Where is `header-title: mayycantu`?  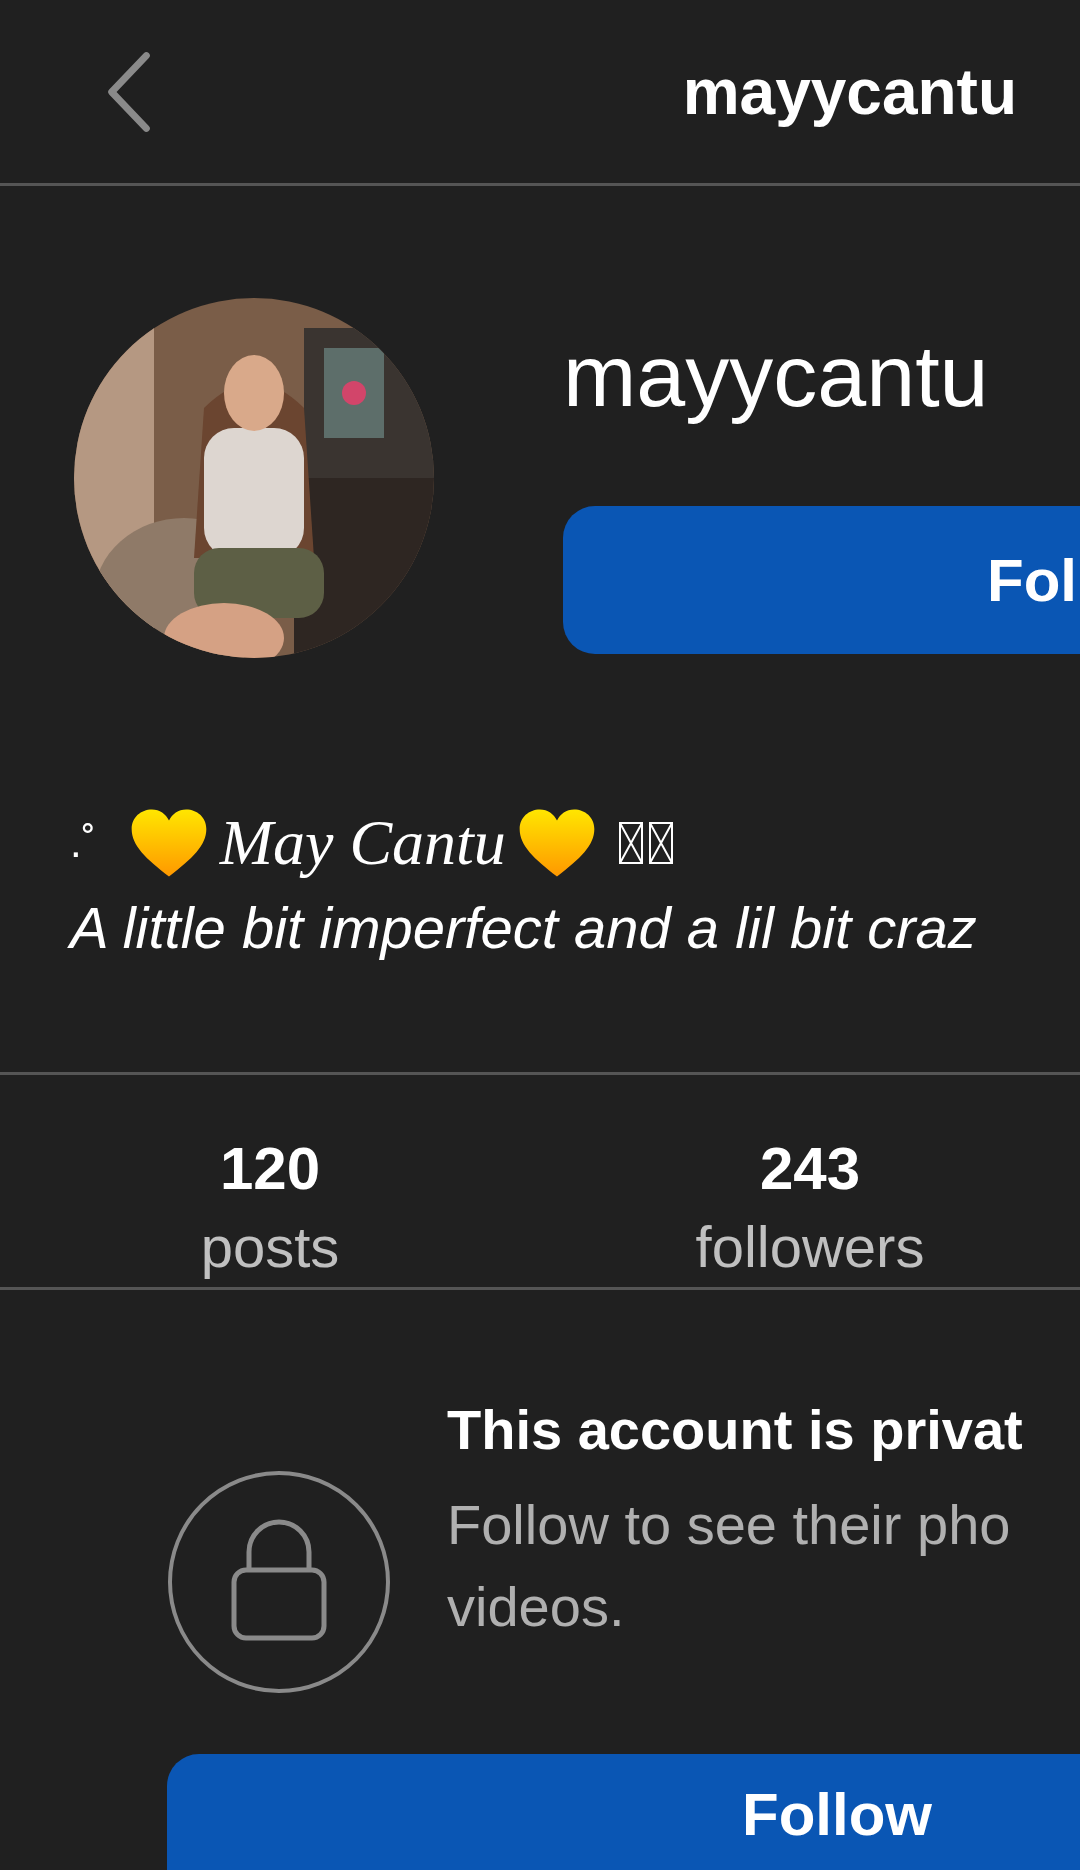
header-title: mayycantu is located at coordinates (849, 91).